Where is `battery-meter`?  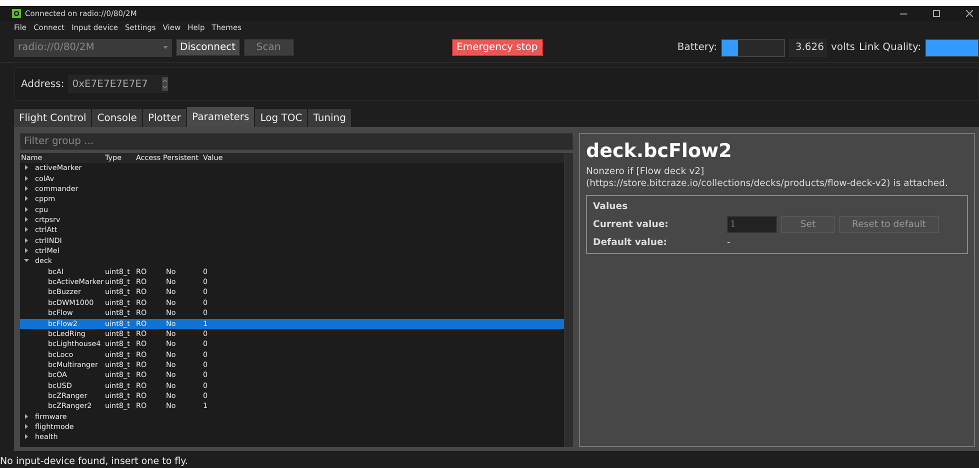 battery-meter is located at coordinates (753, 47).